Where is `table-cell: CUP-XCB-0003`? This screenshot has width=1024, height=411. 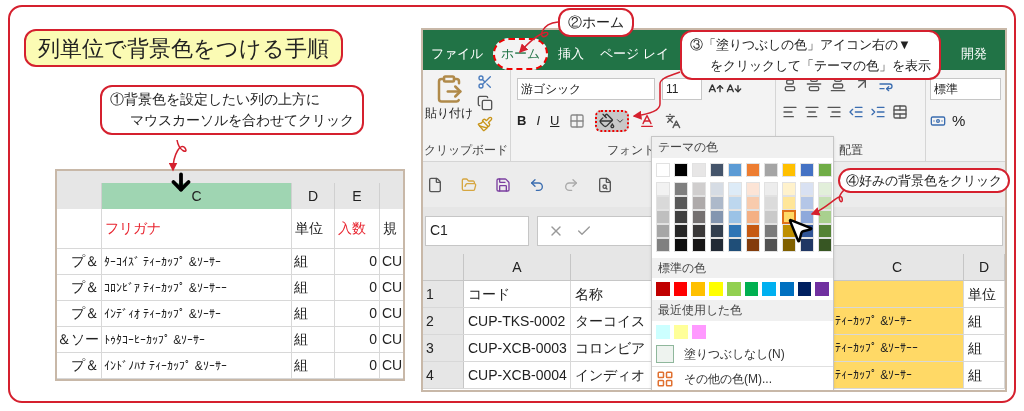 table-cell: CUP-XCB-0003 is located at coordinates (517, 348).